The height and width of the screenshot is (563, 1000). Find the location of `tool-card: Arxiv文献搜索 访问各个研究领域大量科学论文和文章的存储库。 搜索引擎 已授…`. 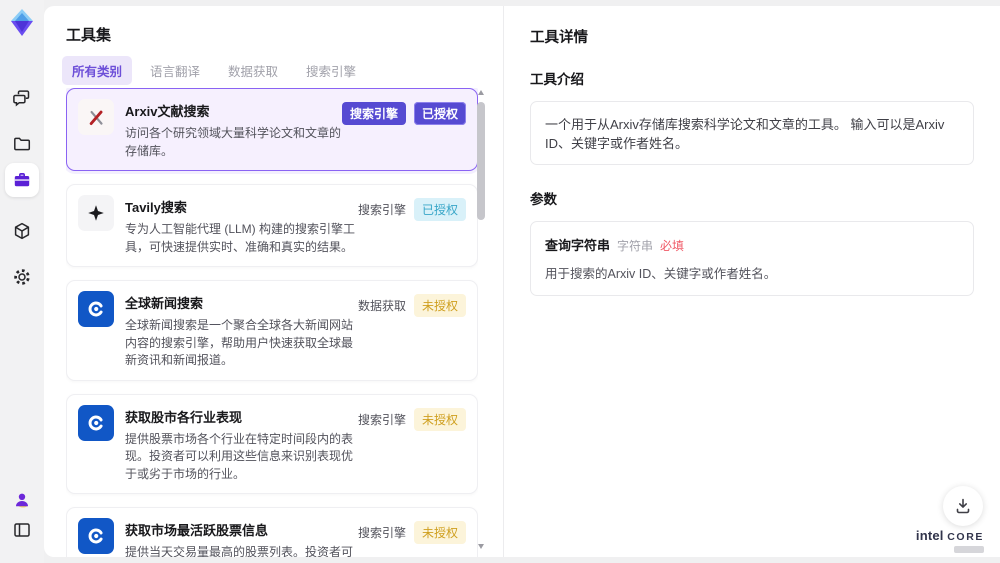

tool-card: Arxiv文献搜索 访问各个研究领域大量科学论文和文章的存储库。 搜索引擎 已授… is located at coordinates (272, 130).